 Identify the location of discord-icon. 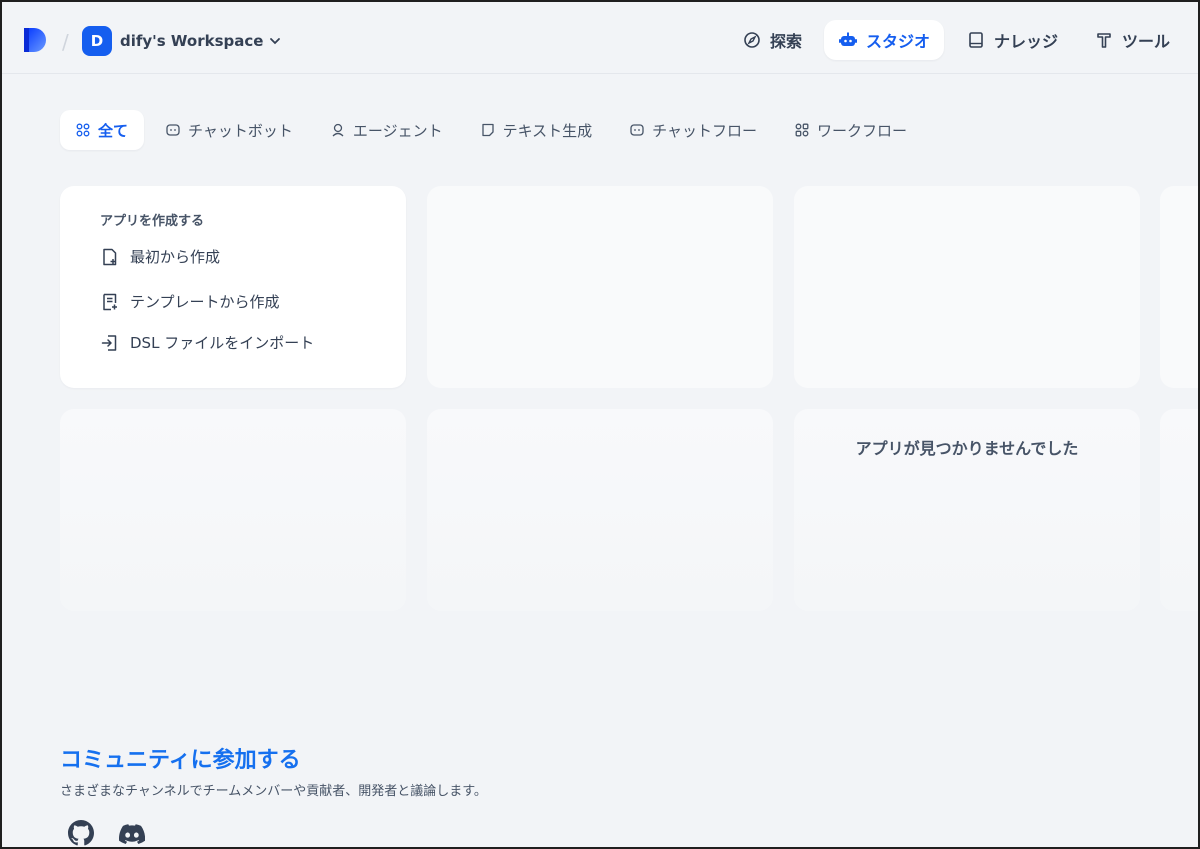
(132, 834).